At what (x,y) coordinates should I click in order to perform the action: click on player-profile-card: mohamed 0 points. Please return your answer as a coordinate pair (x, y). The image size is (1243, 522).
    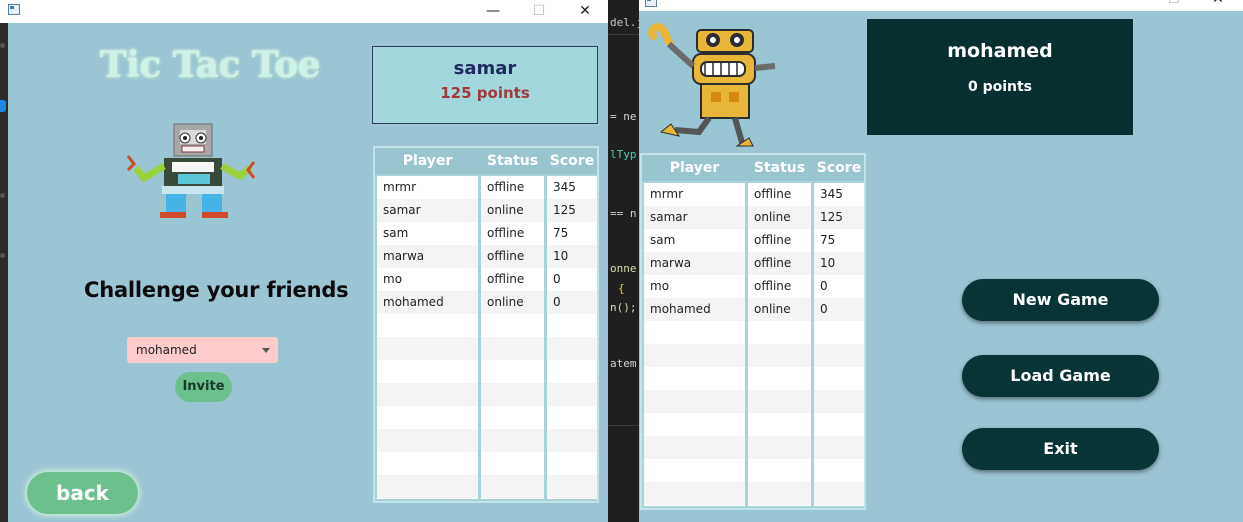
    Looking at the image, I should click on (1000, 77).